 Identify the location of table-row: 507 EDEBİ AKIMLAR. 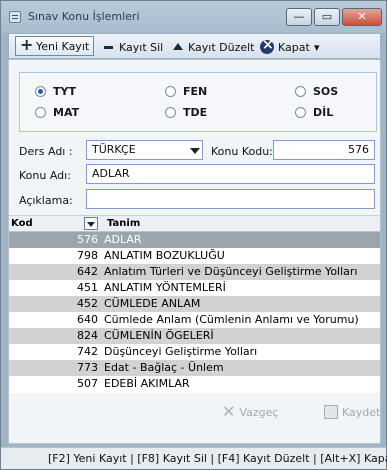
(194, 384).